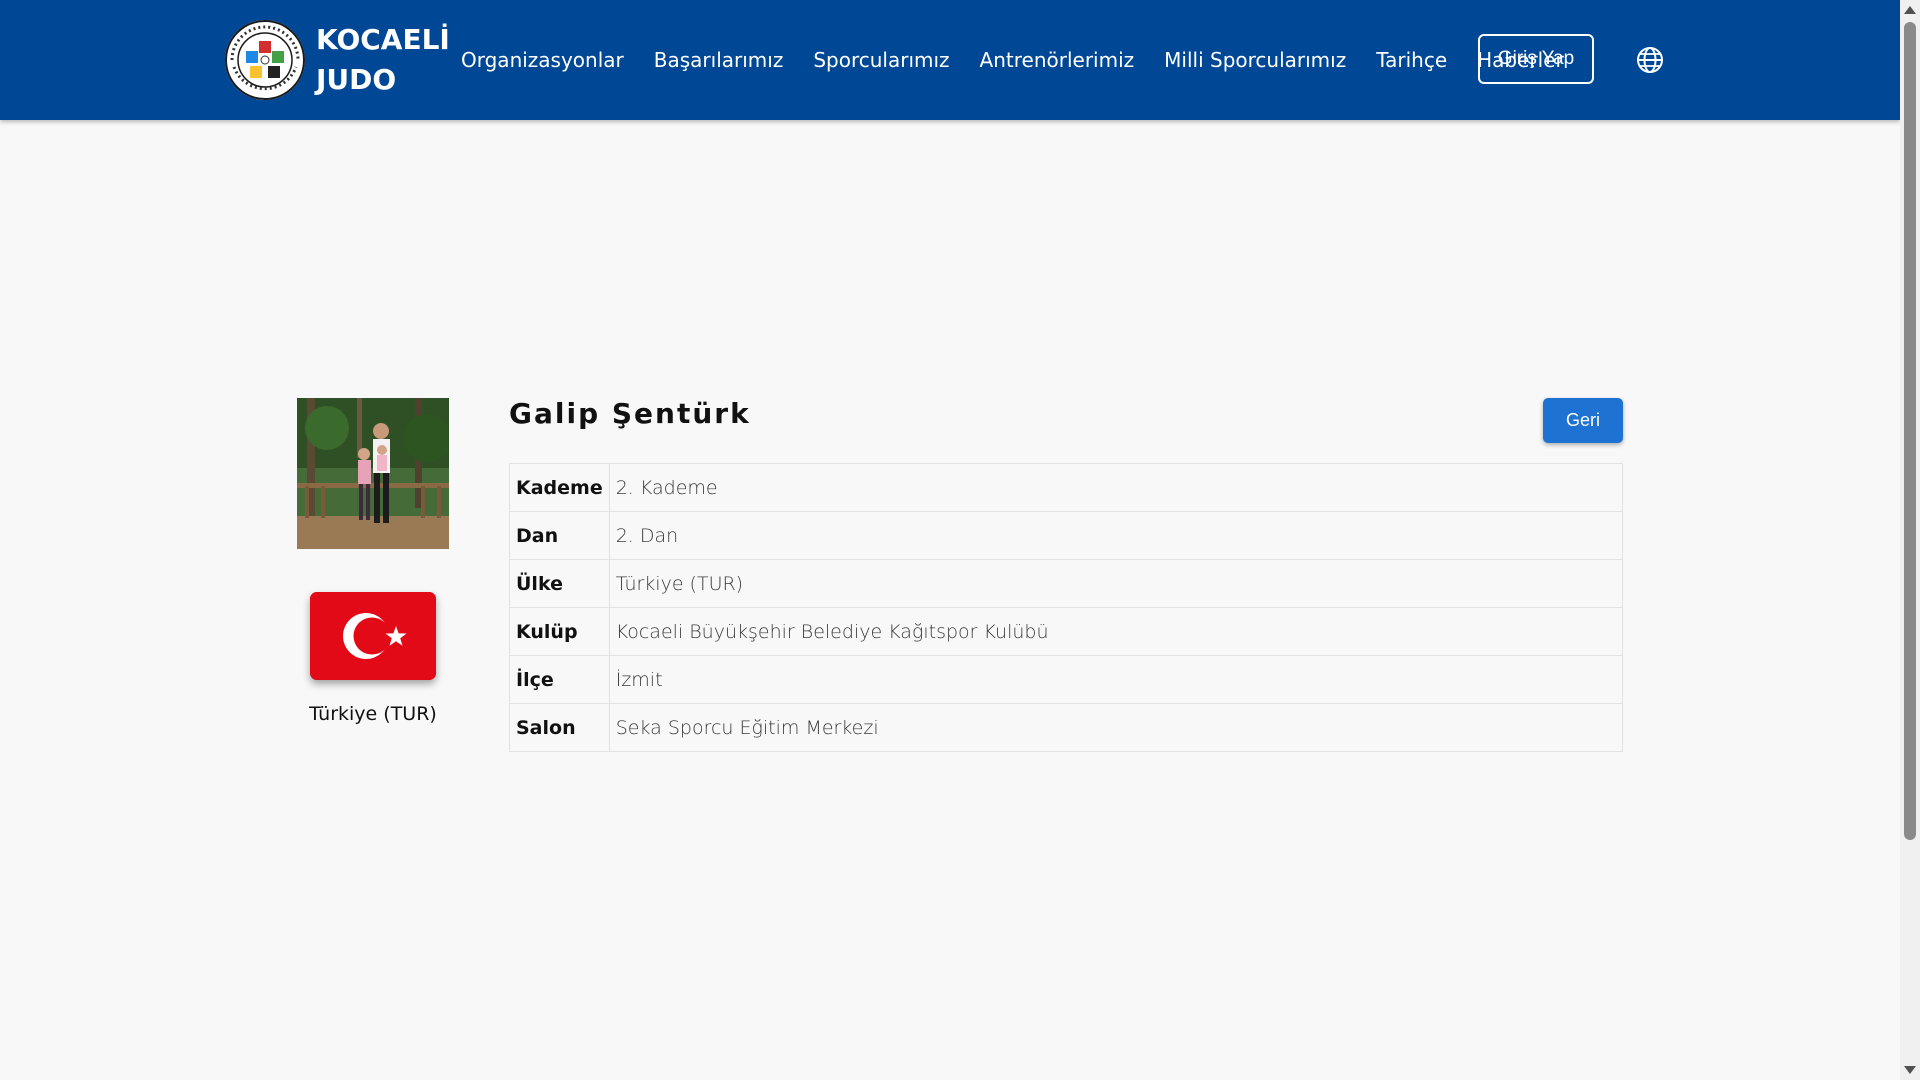  What do you see at coordinates (542, 60) in the screenshot?
I see `nav-link-organizasyonlar: Organizasyonlar` at bounding box center [542, 60].